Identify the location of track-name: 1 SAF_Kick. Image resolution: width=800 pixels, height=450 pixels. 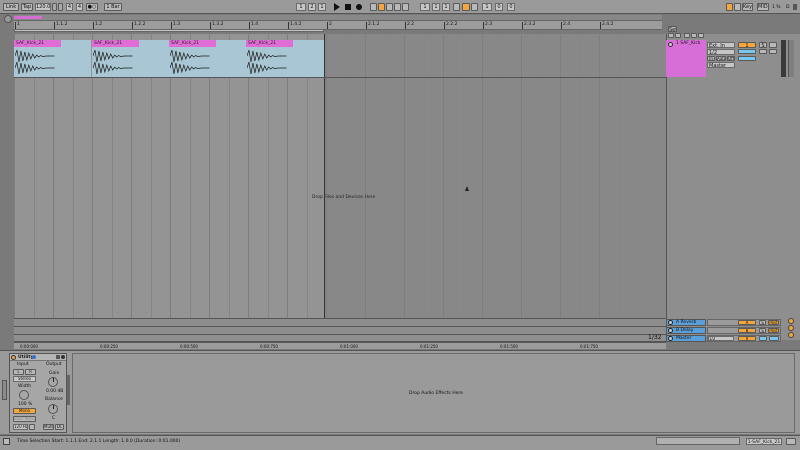
(688, 43).